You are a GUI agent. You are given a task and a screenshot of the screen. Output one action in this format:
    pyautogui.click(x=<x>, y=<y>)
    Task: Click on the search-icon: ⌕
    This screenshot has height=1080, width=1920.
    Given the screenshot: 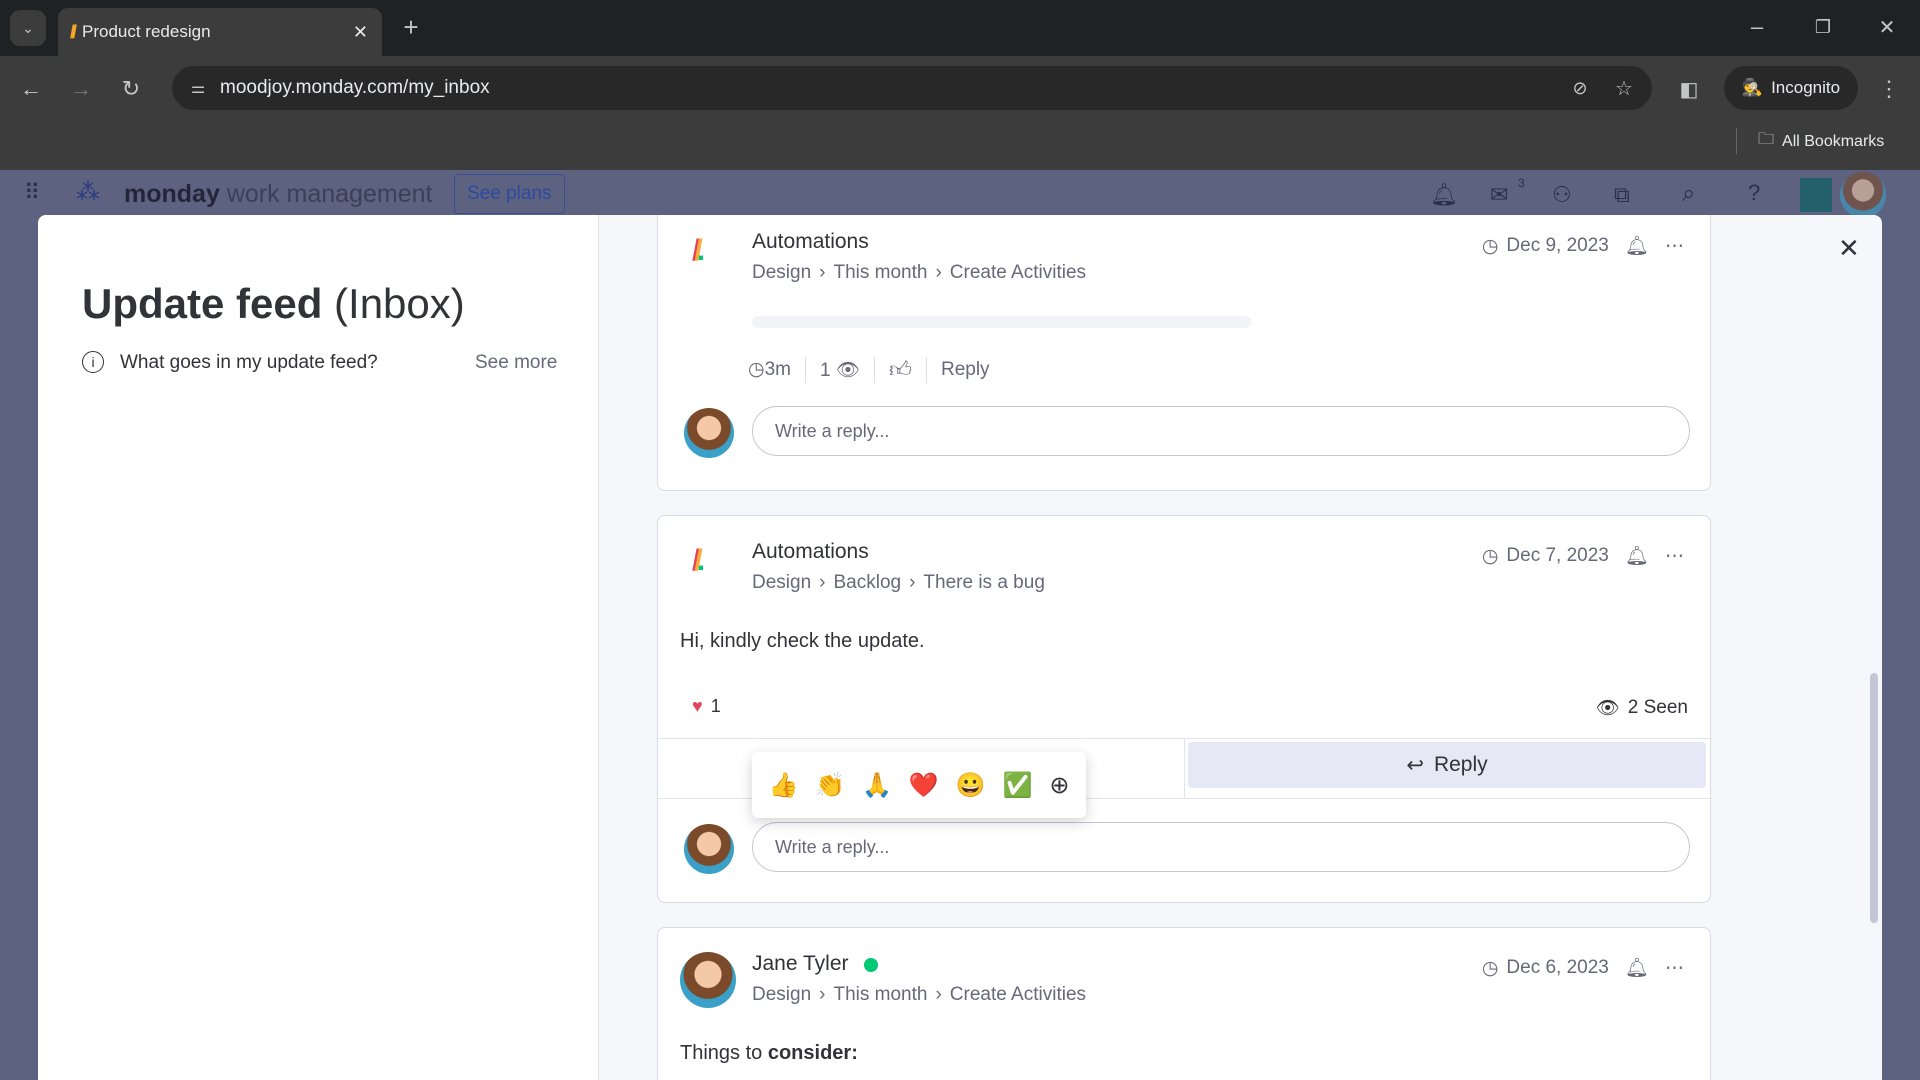 What is the action you would take?
    pyautogui.click(x=1688, y=194)
    